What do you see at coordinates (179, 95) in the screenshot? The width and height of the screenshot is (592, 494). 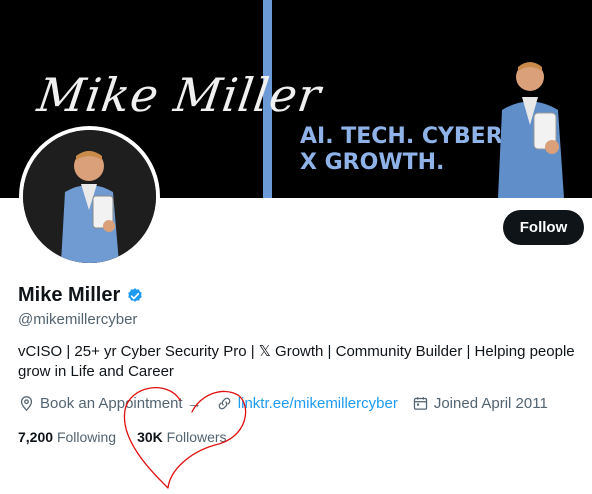 I see `banner-name-script: Mike Miller` at bounding box center [179, 95].